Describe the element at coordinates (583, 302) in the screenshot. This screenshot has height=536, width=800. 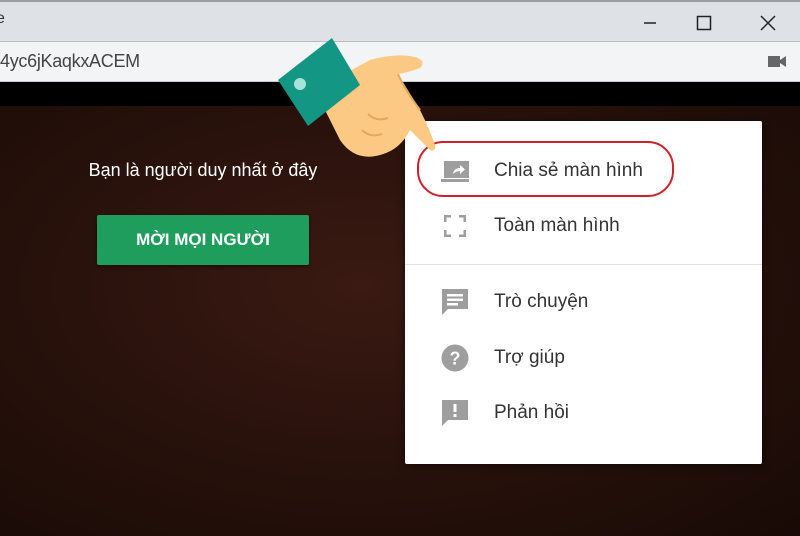
I see `menu-item-chat: Trò chuyện` at that location.